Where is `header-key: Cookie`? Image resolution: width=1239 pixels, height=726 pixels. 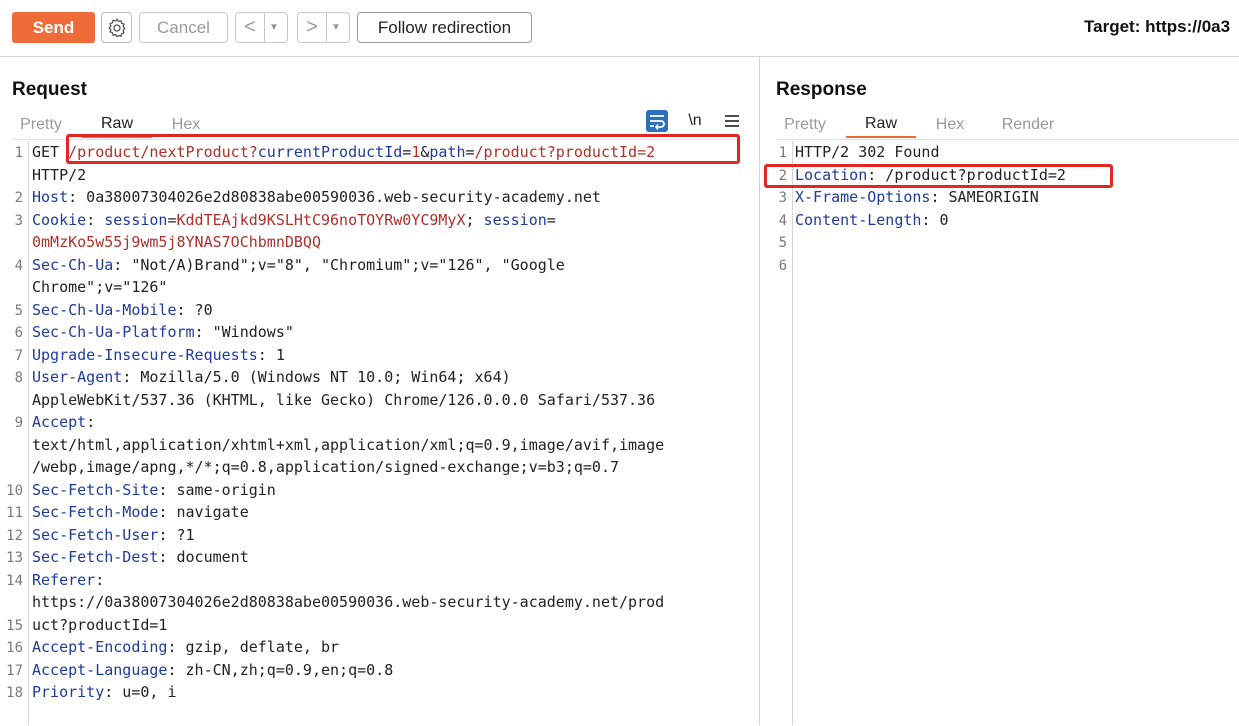
header-key: Cookie is located at coordinates (59, 220).